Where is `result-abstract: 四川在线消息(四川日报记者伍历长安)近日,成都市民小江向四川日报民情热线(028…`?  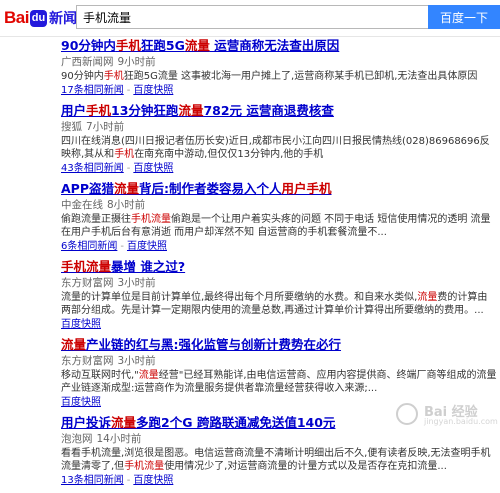 result-abstract: 四川在线消息(四川日报记者伍历长安)近日,成都市民小江向四川日报民情热线(028… is located at coordinates (279, 148).